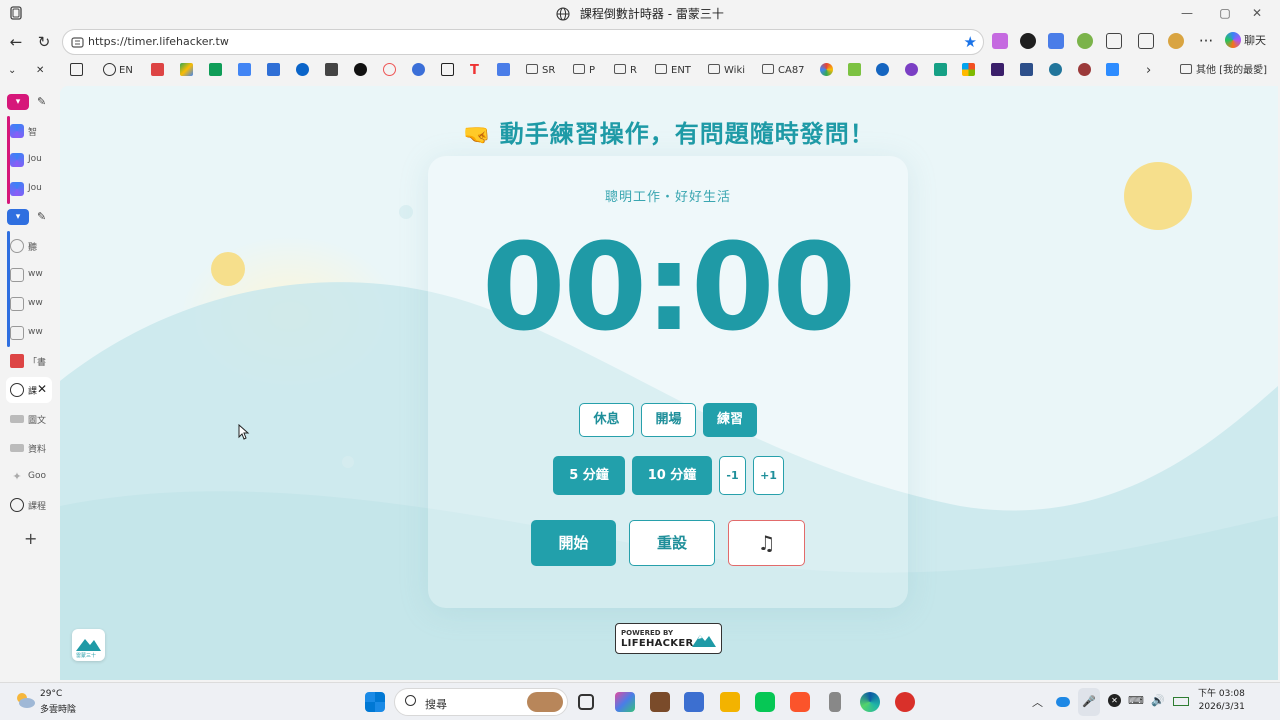 This screenshot has width=1280, height=720. What do you see at coordinates (503, 69) in the screenshot?
I see `translate-icon` at bounding box center [503, 69].